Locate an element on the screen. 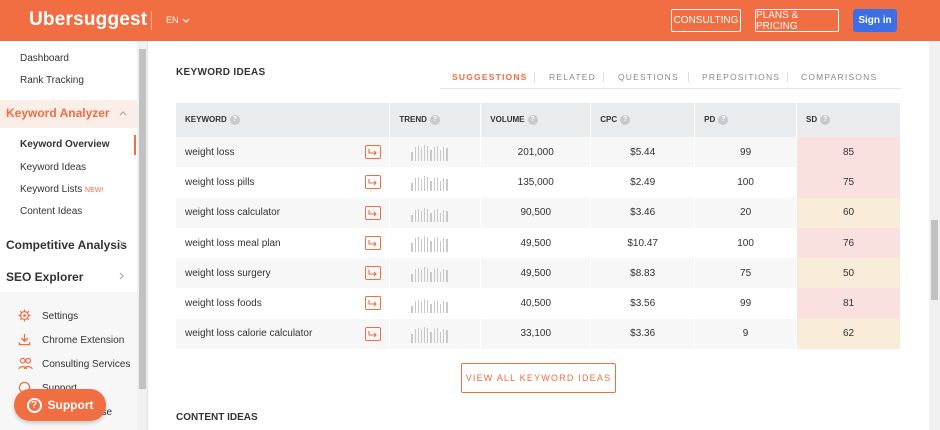 The image size is (940, 430). col-header-trend: TREND? is located at coordinates (435, 120).